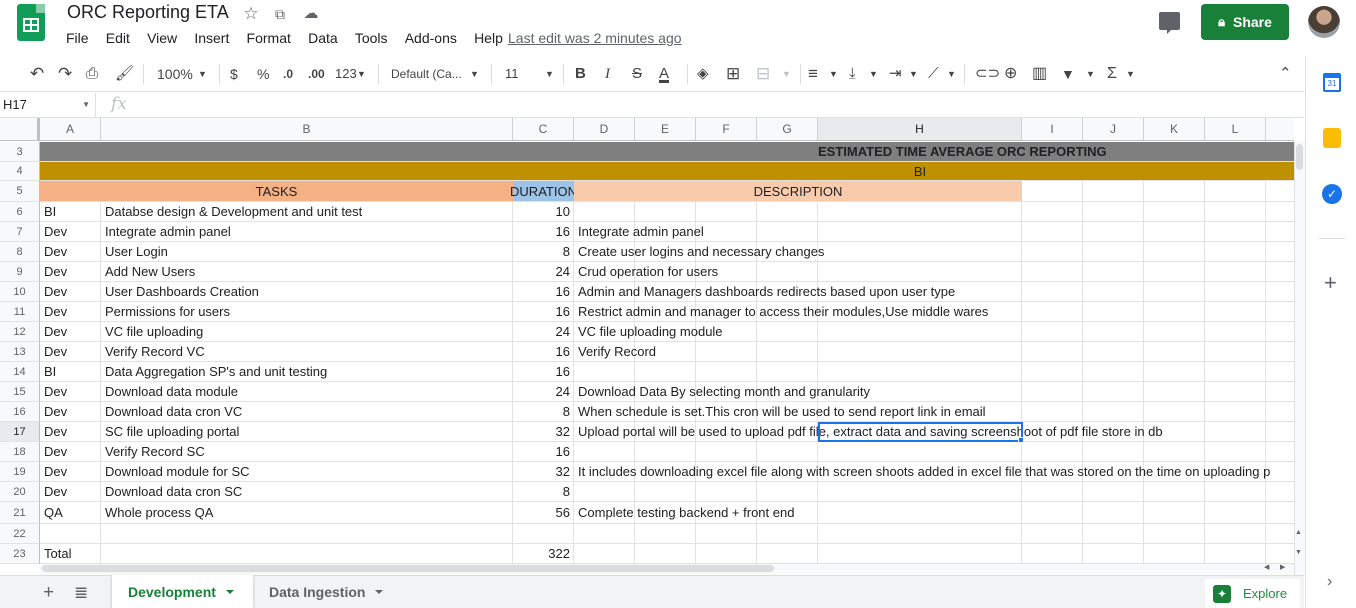 The height and width of the screenshot is (608, 1356). What do you see at coordinates (541, 533) in the screenshot?
I see `cell-duration` at bounding box center [541, 533].